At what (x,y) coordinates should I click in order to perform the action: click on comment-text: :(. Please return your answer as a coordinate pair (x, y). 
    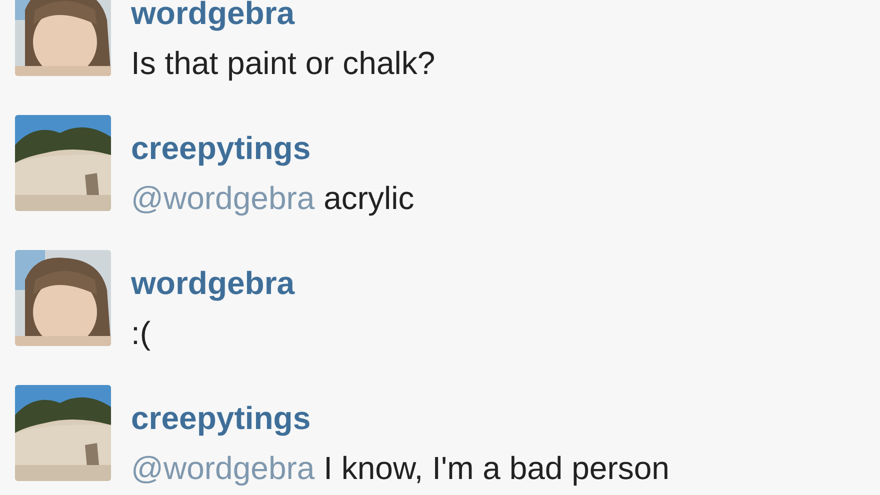
    Looking at the image, I should click on (141, 333).